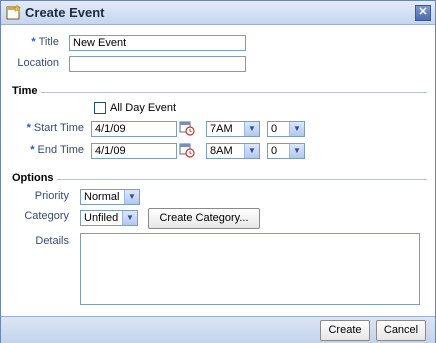 The image size is (436, 343). Describe the element at coordinates (242, 179) in the screenshot. I see `options-divider` at that location.